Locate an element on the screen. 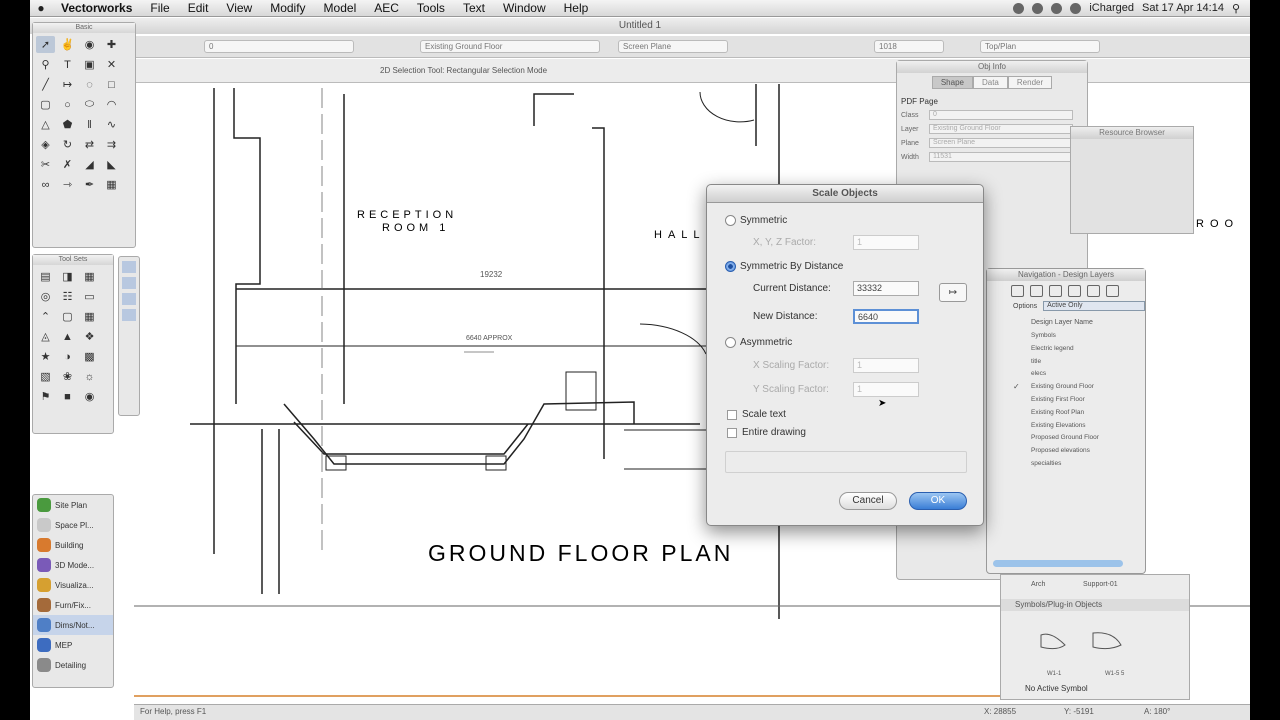  symmetric-radio: Symmetric is located at coordinates (756, 220).